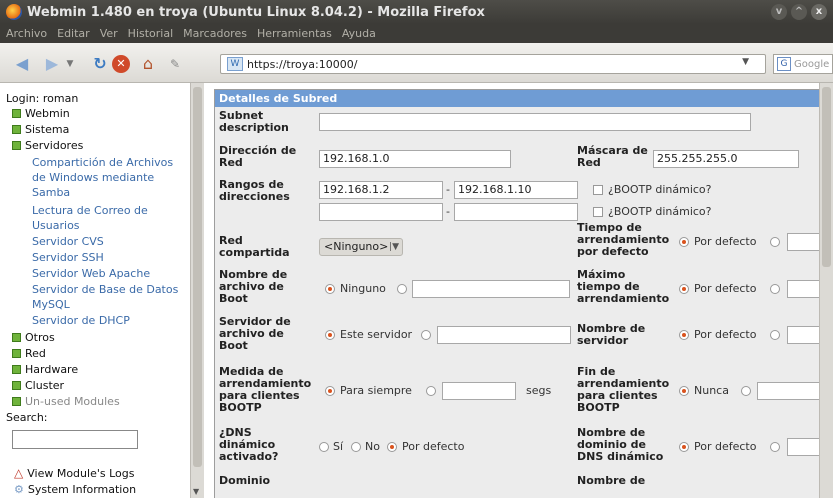 The height and width of the screenshot is (498, 833). What do you see at coordinates (684, 447) in the screenshot?
I see `ddns-domain-default-radio` at bounding box center [684, 447].